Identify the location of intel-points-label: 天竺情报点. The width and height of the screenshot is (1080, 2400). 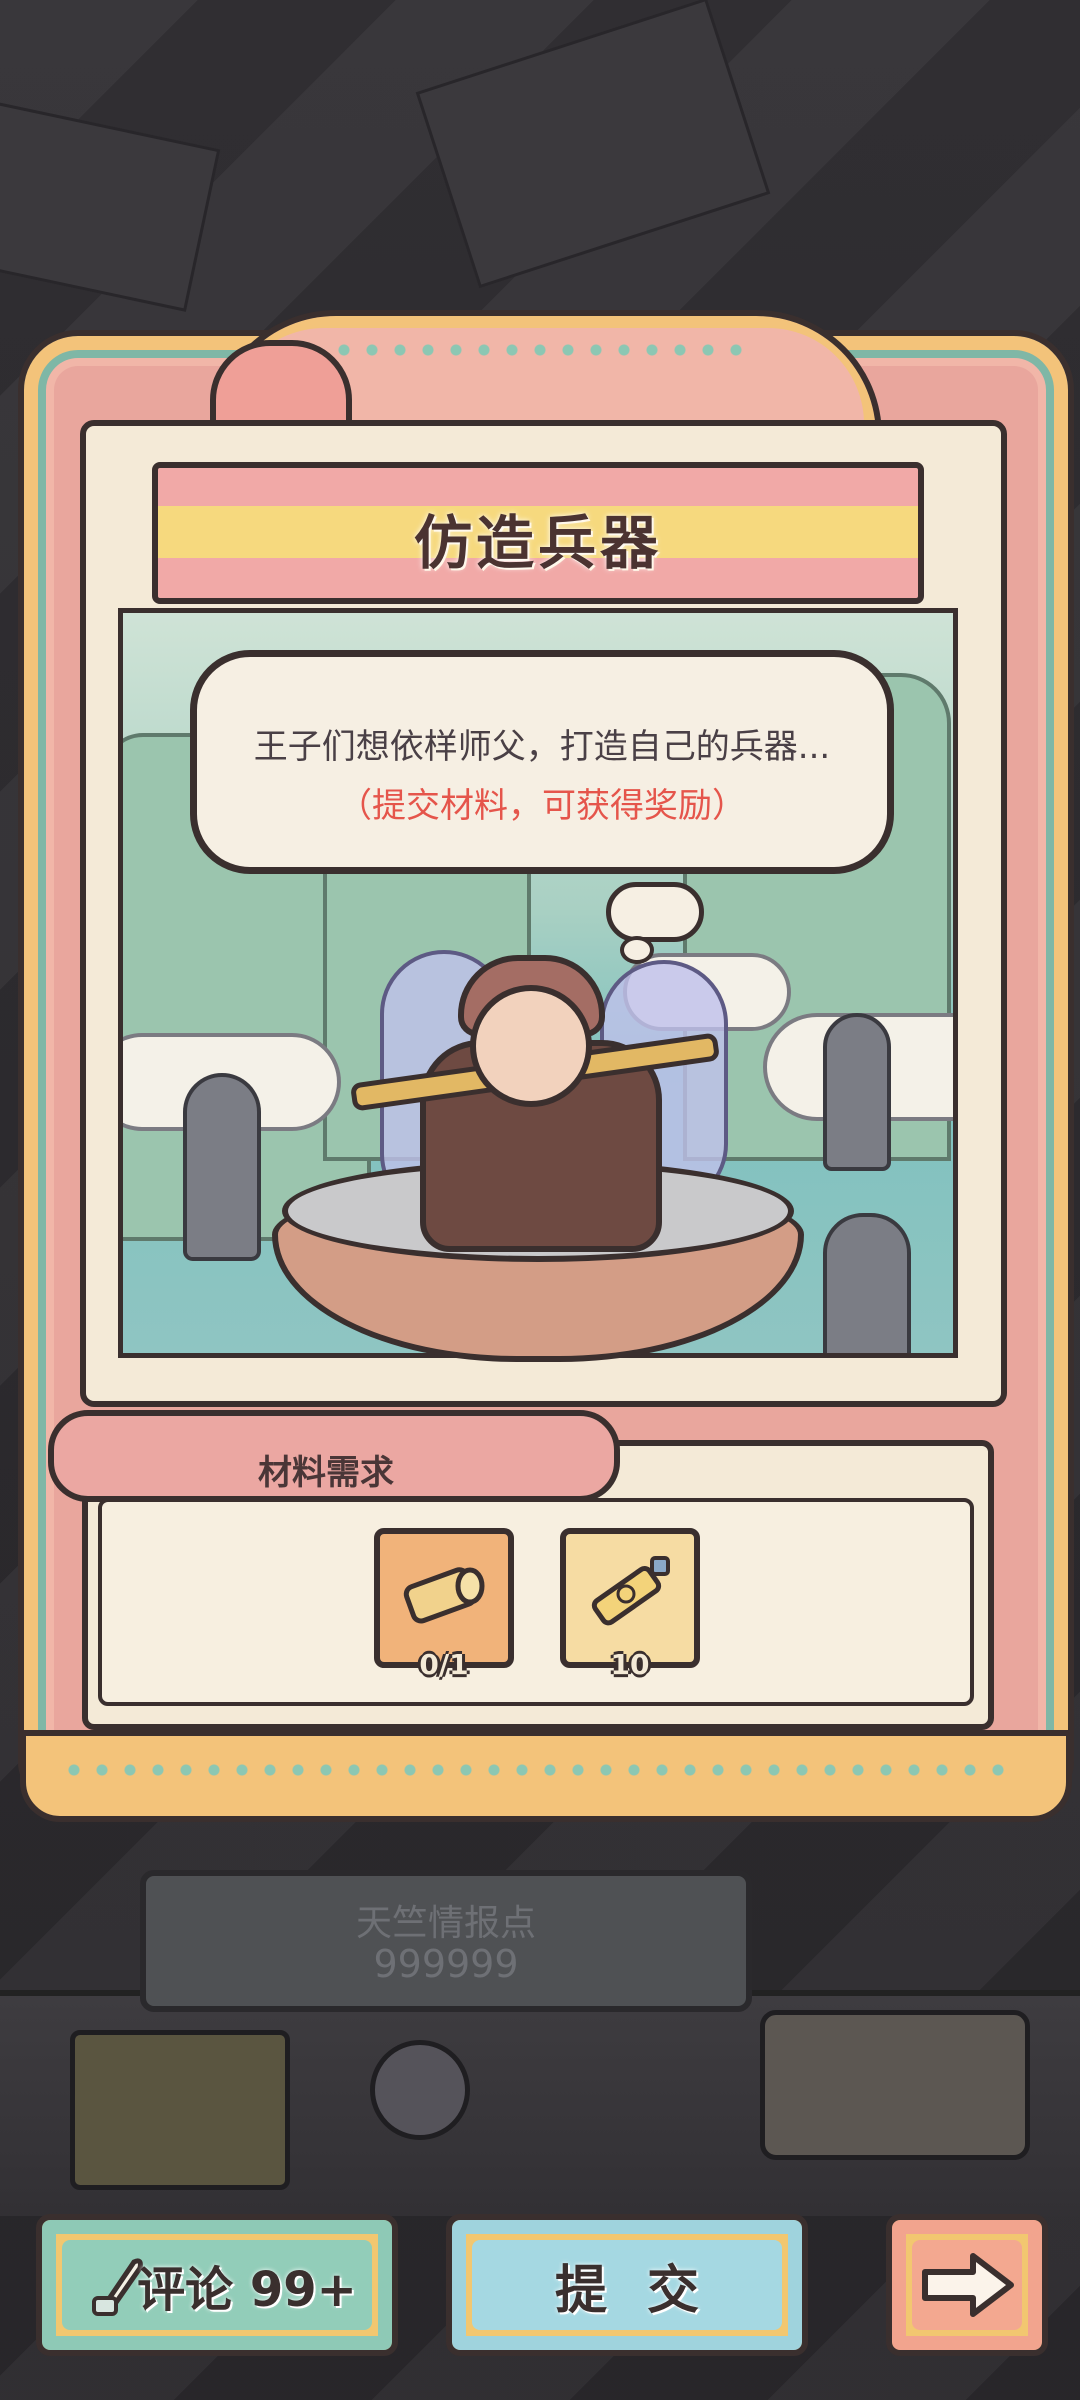
(445, 1923).